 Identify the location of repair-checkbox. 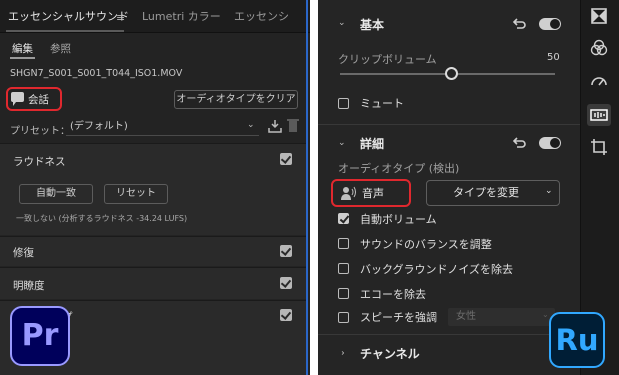
(286, 251).